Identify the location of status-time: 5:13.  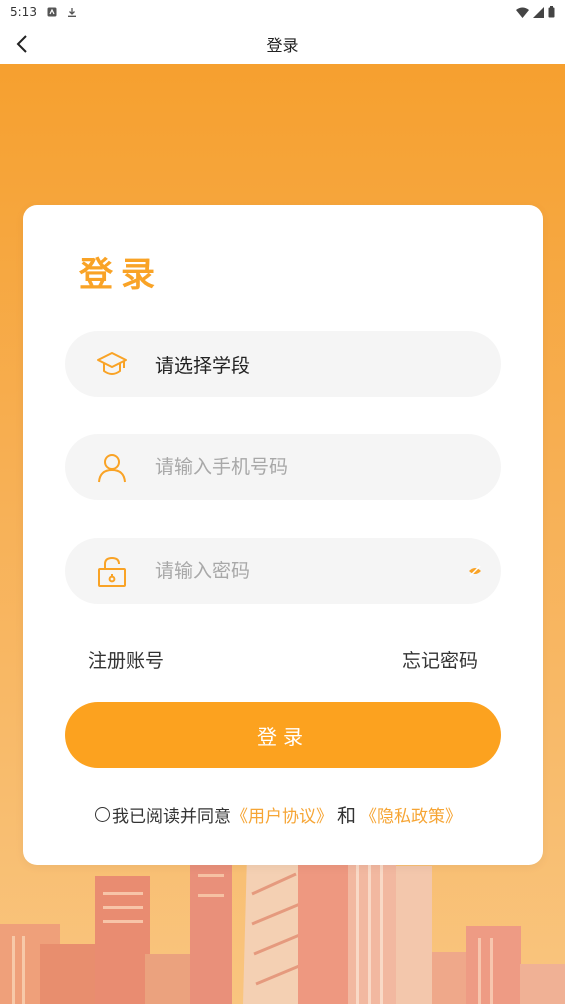
(23, 12).